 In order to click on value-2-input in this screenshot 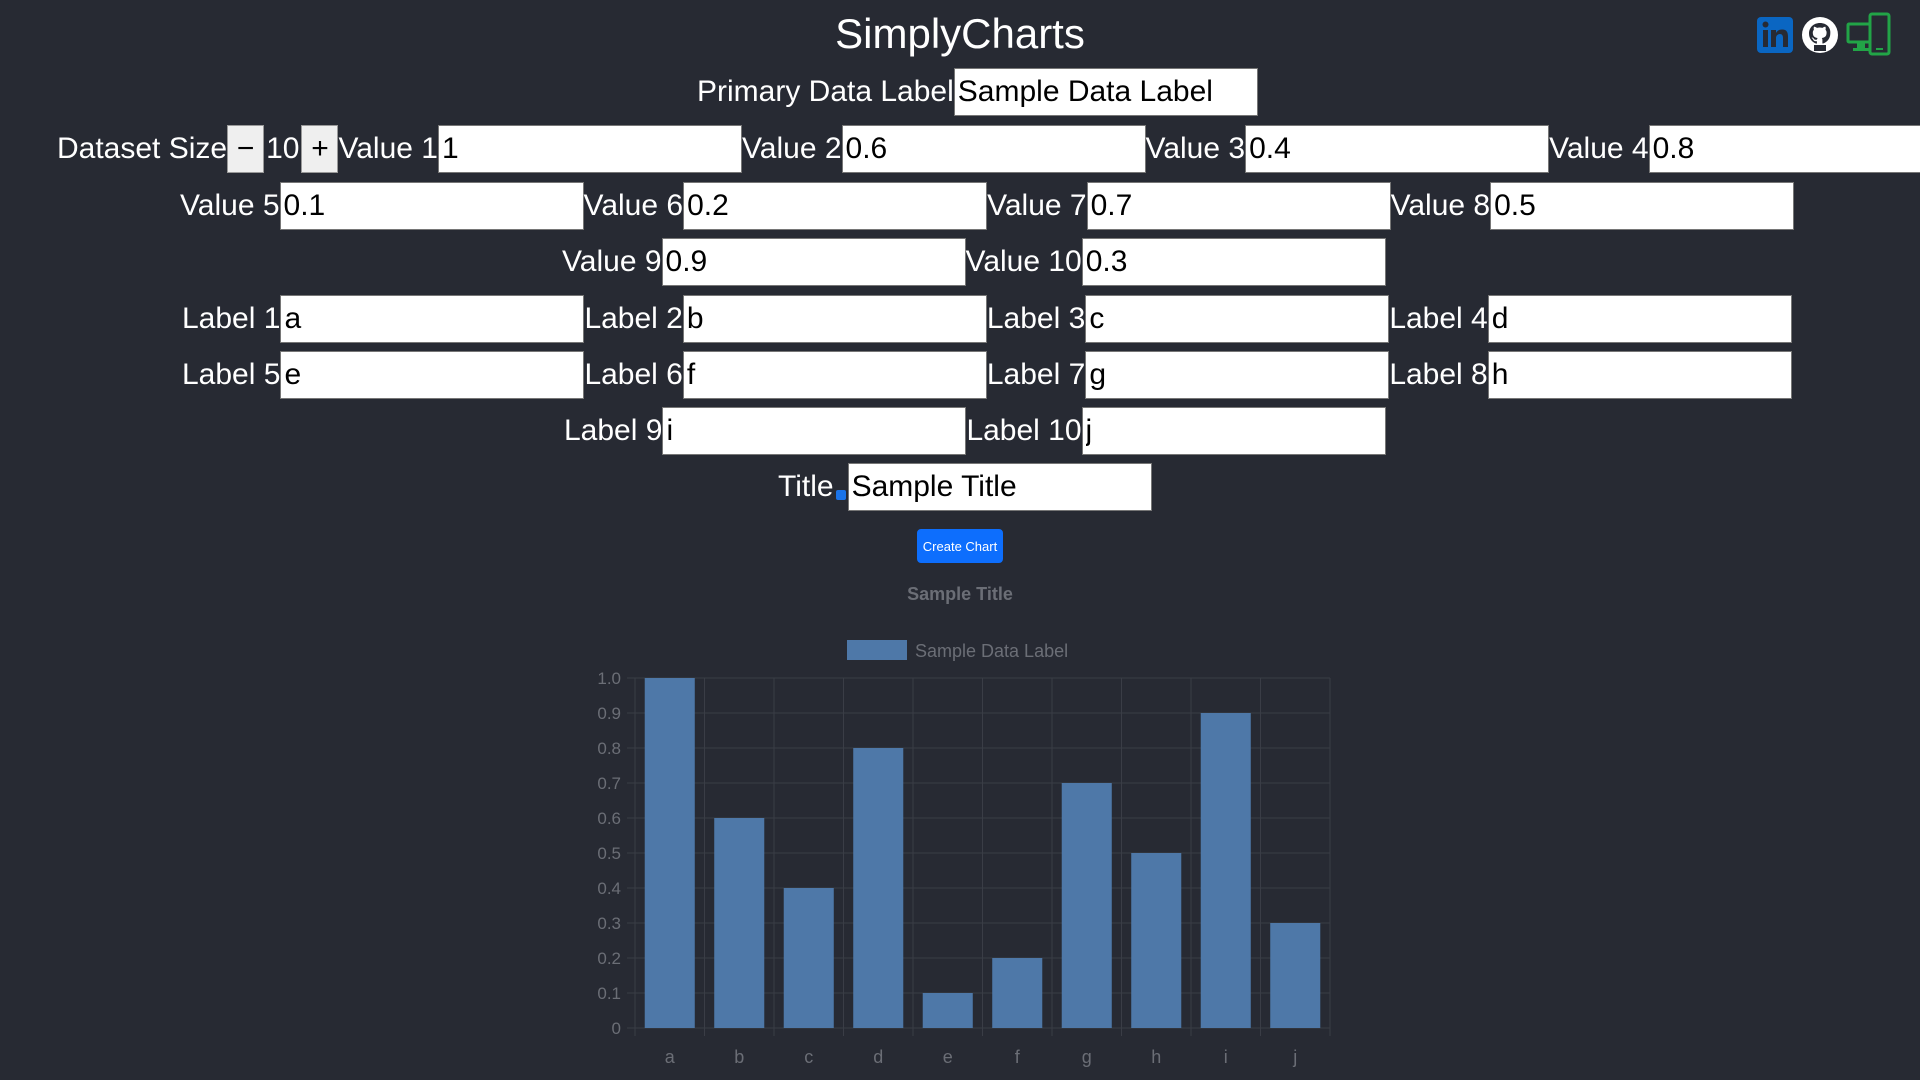, I will do `click(993, 149)`.